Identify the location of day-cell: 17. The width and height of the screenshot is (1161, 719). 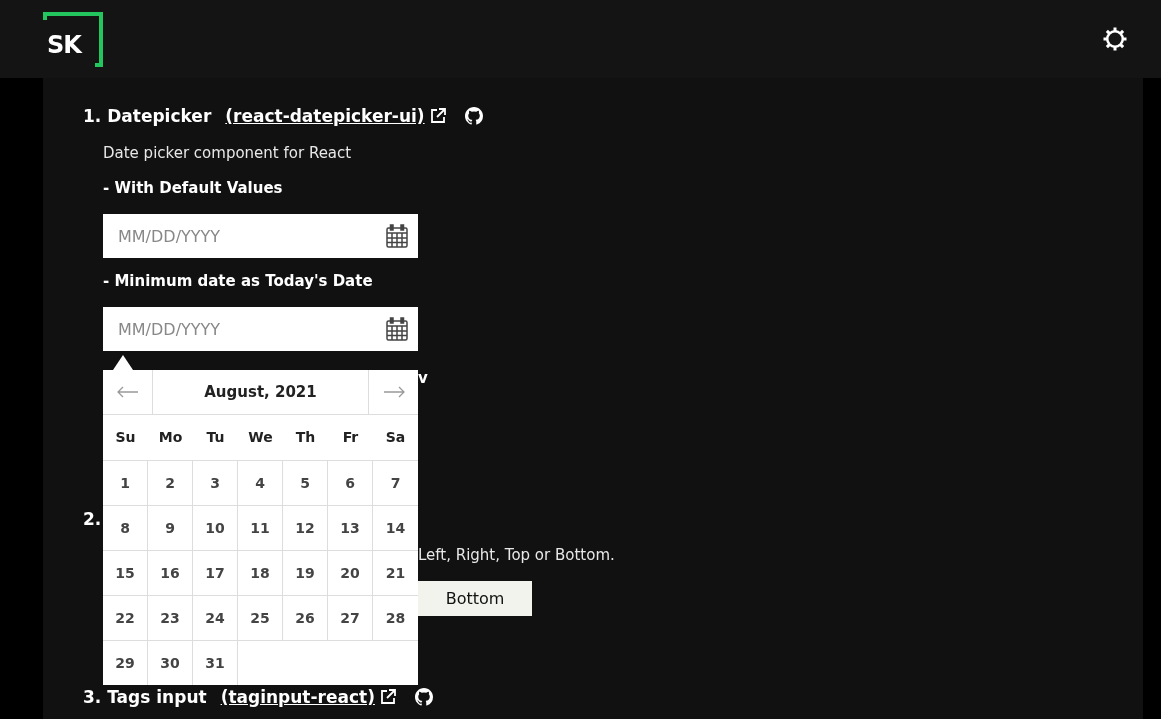
(215, 572).